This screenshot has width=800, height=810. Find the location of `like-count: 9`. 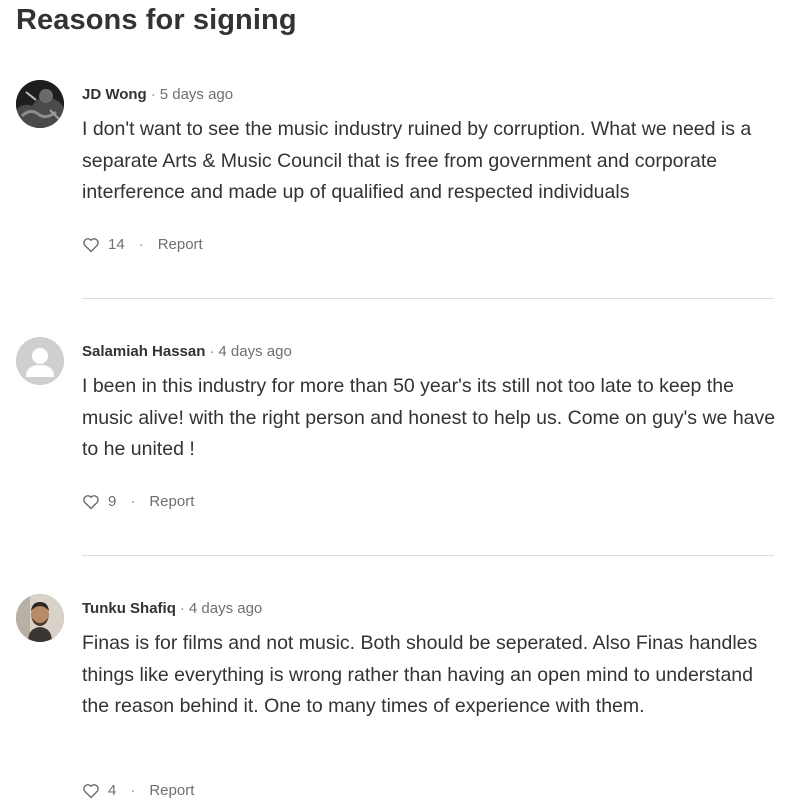

like-count: 9 is located at coordinates (112, 501).